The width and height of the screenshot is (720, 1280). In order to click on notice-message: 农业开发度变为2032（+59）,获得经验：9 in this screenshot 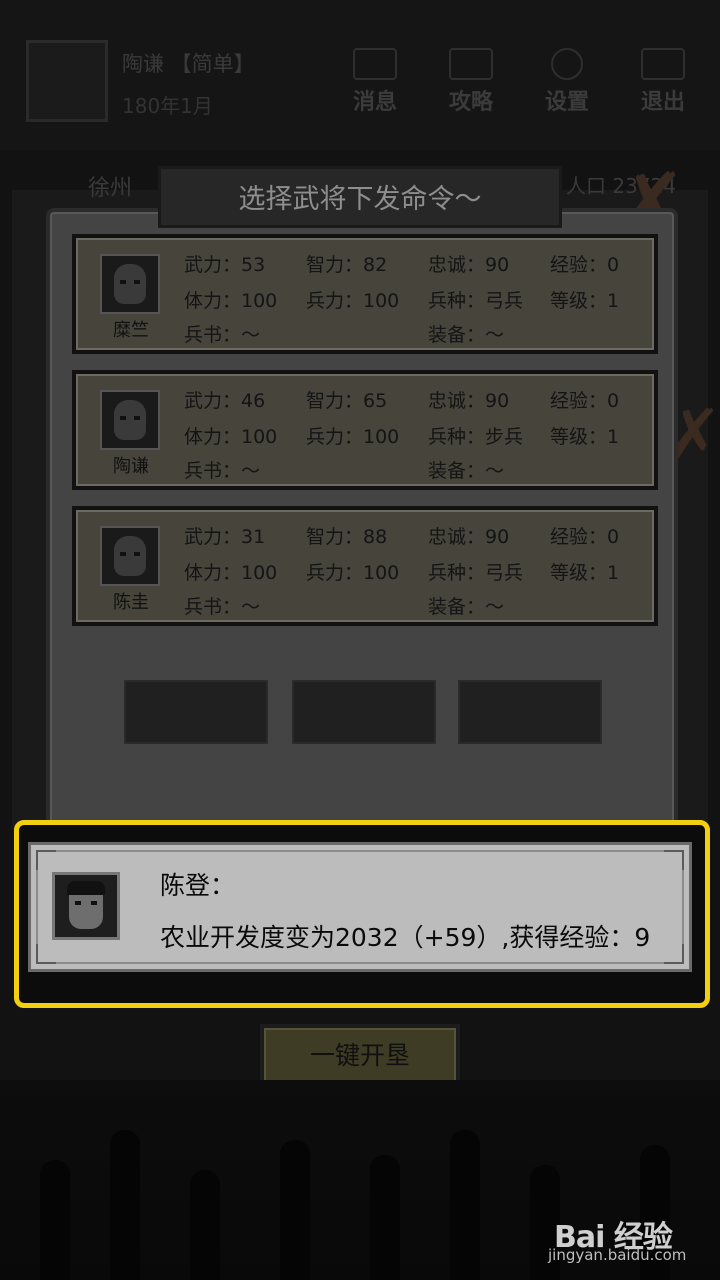, I will do `click(405, 937)`.